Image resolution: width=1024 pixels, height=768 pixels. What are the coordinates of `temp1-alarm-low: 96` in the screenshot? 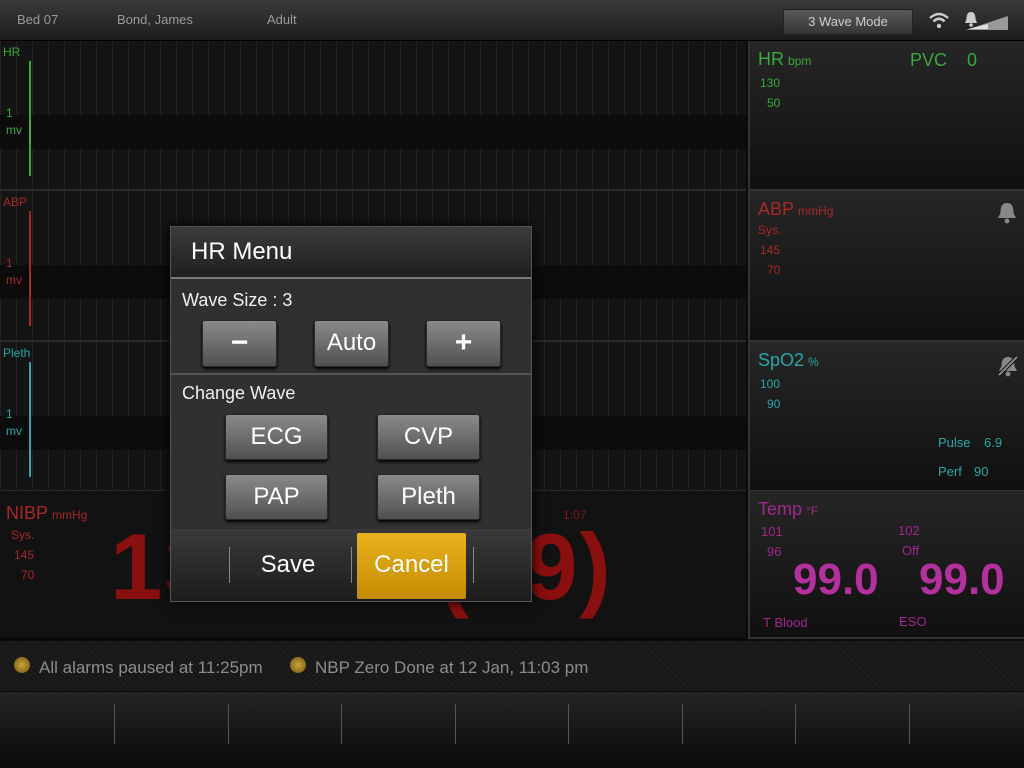 It's located at (774, 551).